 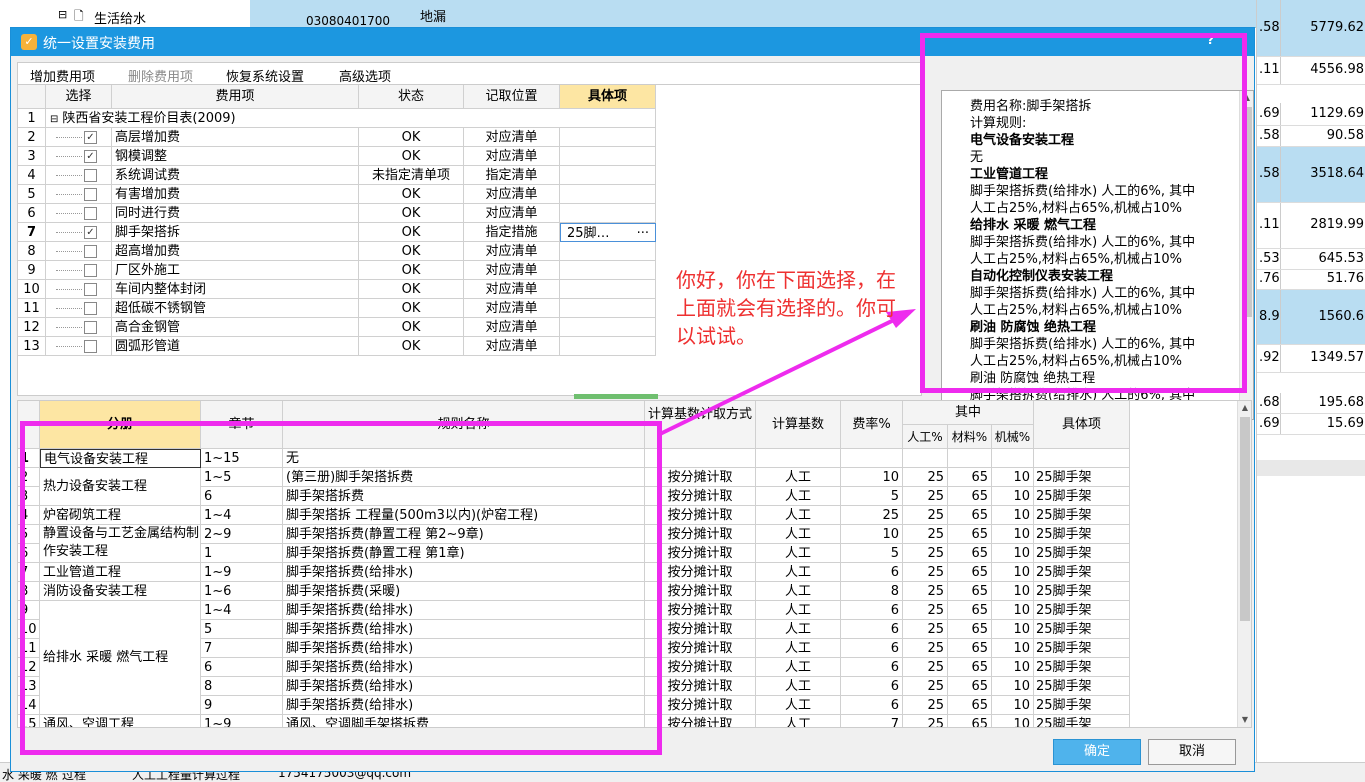 What do you see at coordinates (787, 372) in the screenshot?
I see `annotation-arrow` at bounding box center [787, 372].